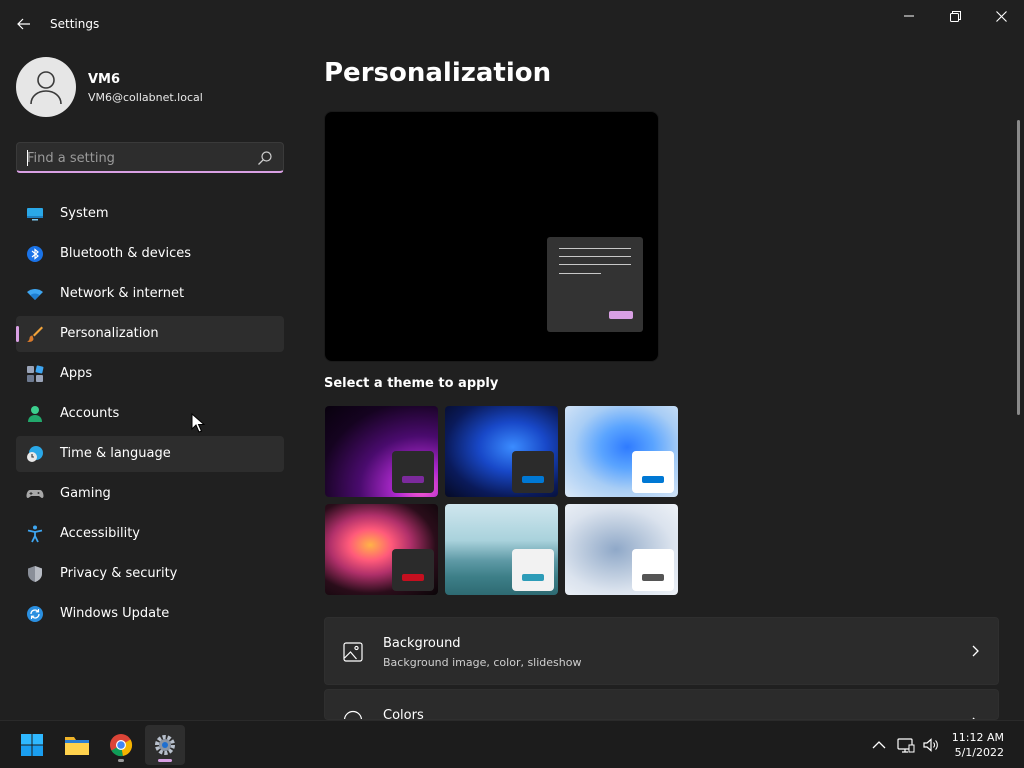  What do you see at coordinates (35, 614) in the screenshot?
I see `update-icon` at bounding box center [35, 614].